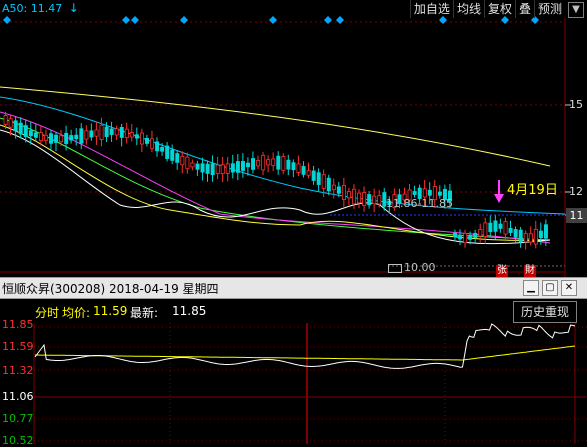  What do you see at coordinates (531, 288) in the screenshot?
I see `minimize-icon: ▁` at bounding box center [531, 288].